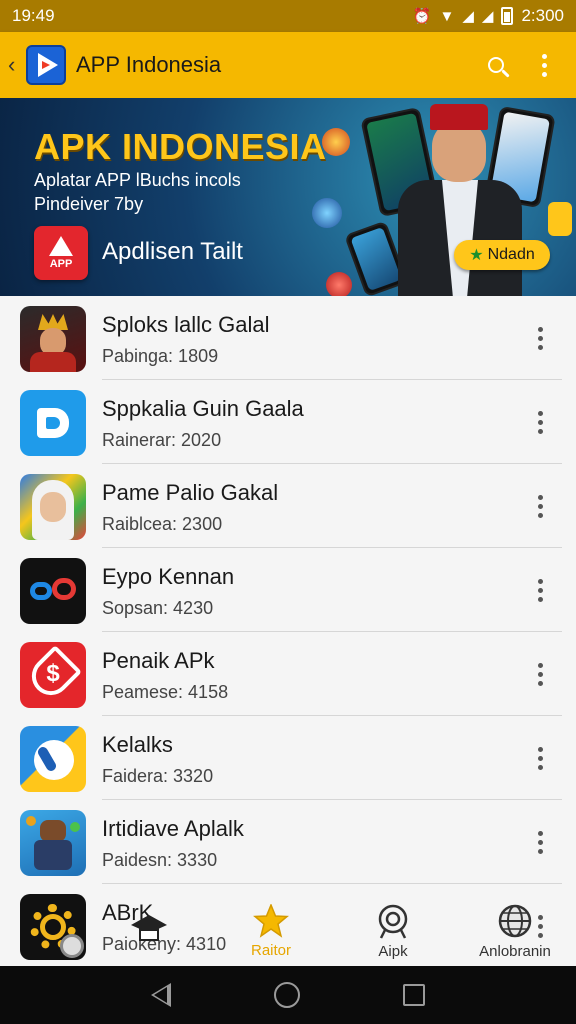 The width and height of the screenshot is (576, 1024). I want to click on list-item: Eypo Kennan Sopsan: 4230, so click(288, 590).